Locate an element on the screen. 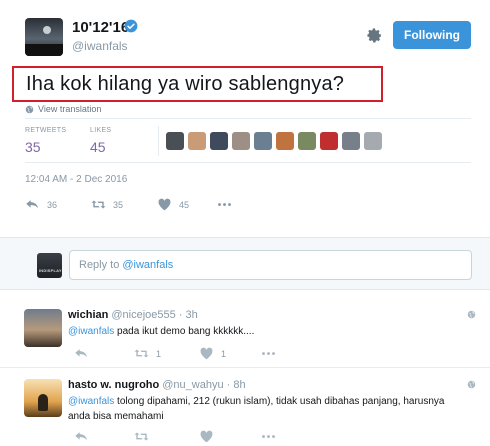  like-action: 45 is located at coordinates (173, 204).